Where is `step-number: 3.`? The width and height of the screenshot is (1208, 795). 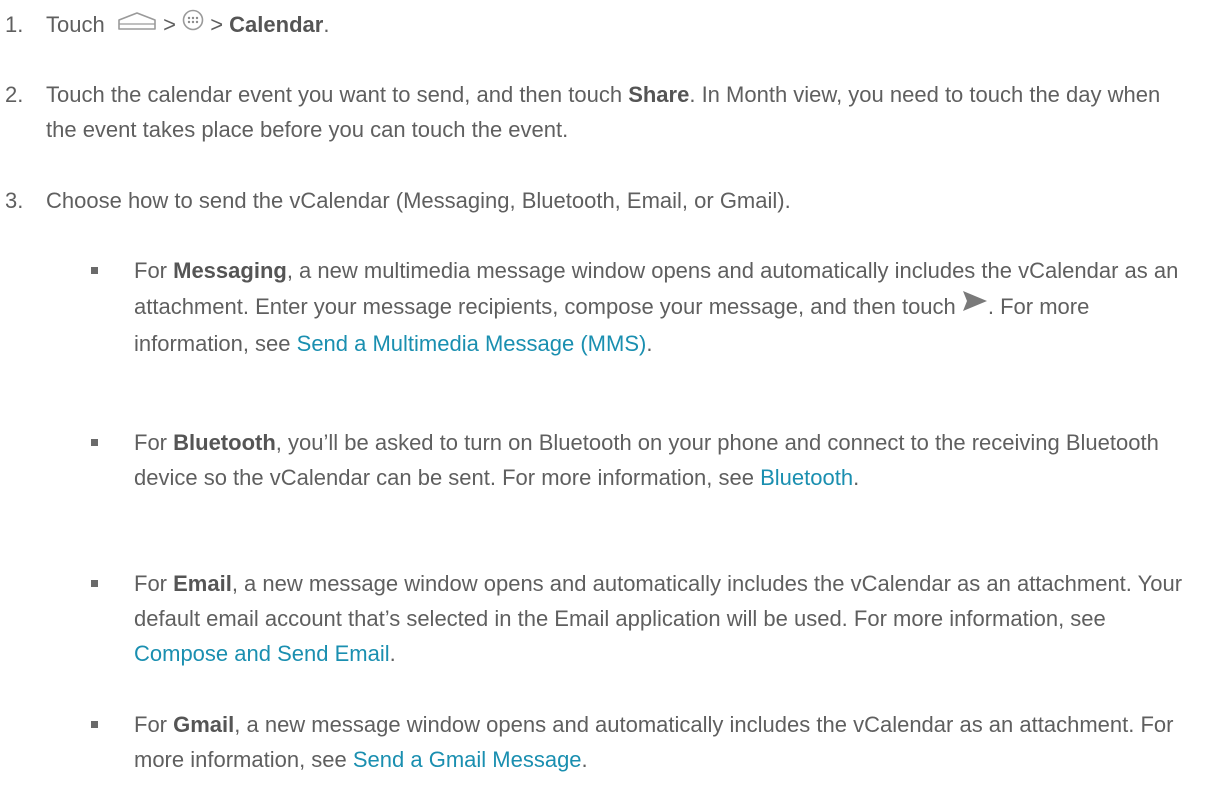
step-number: 3. is located at coordinates (14, 200).